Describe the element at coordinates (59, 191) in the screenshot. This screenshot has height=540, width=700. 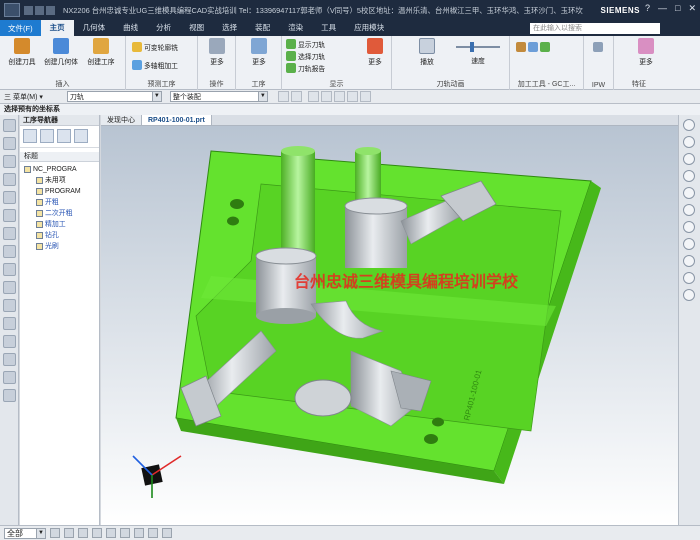
I see `tree-item: PROGRAM` at that location.